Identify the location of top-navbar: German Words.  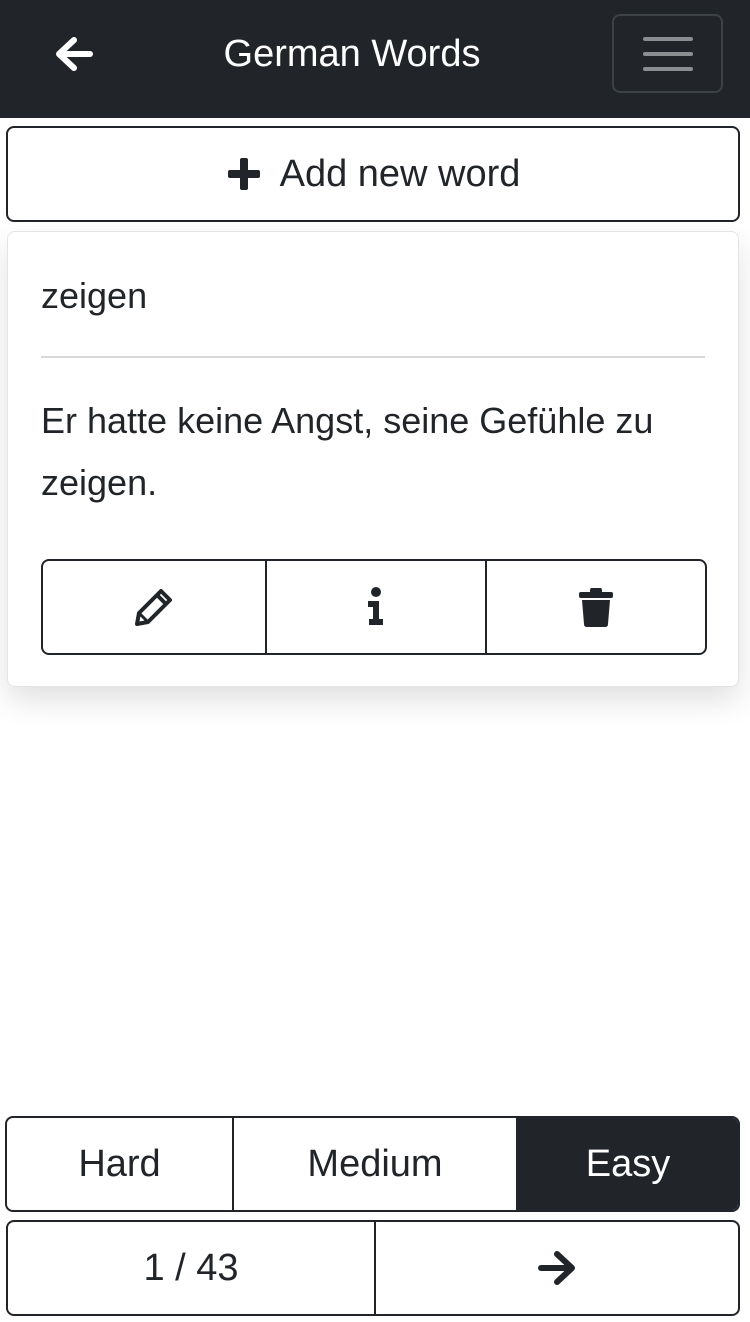
(375, 59).